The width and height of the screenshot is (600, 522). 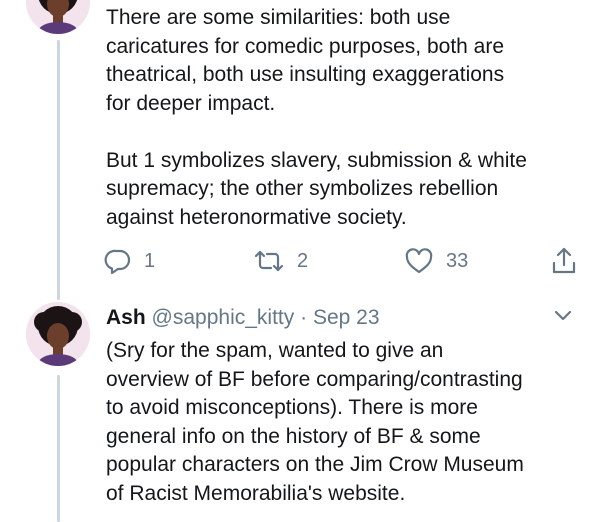 What do you see at coordinates (457, 260) in the screenshot?
I see `like-count: 33` at bounding box center [457, 260].